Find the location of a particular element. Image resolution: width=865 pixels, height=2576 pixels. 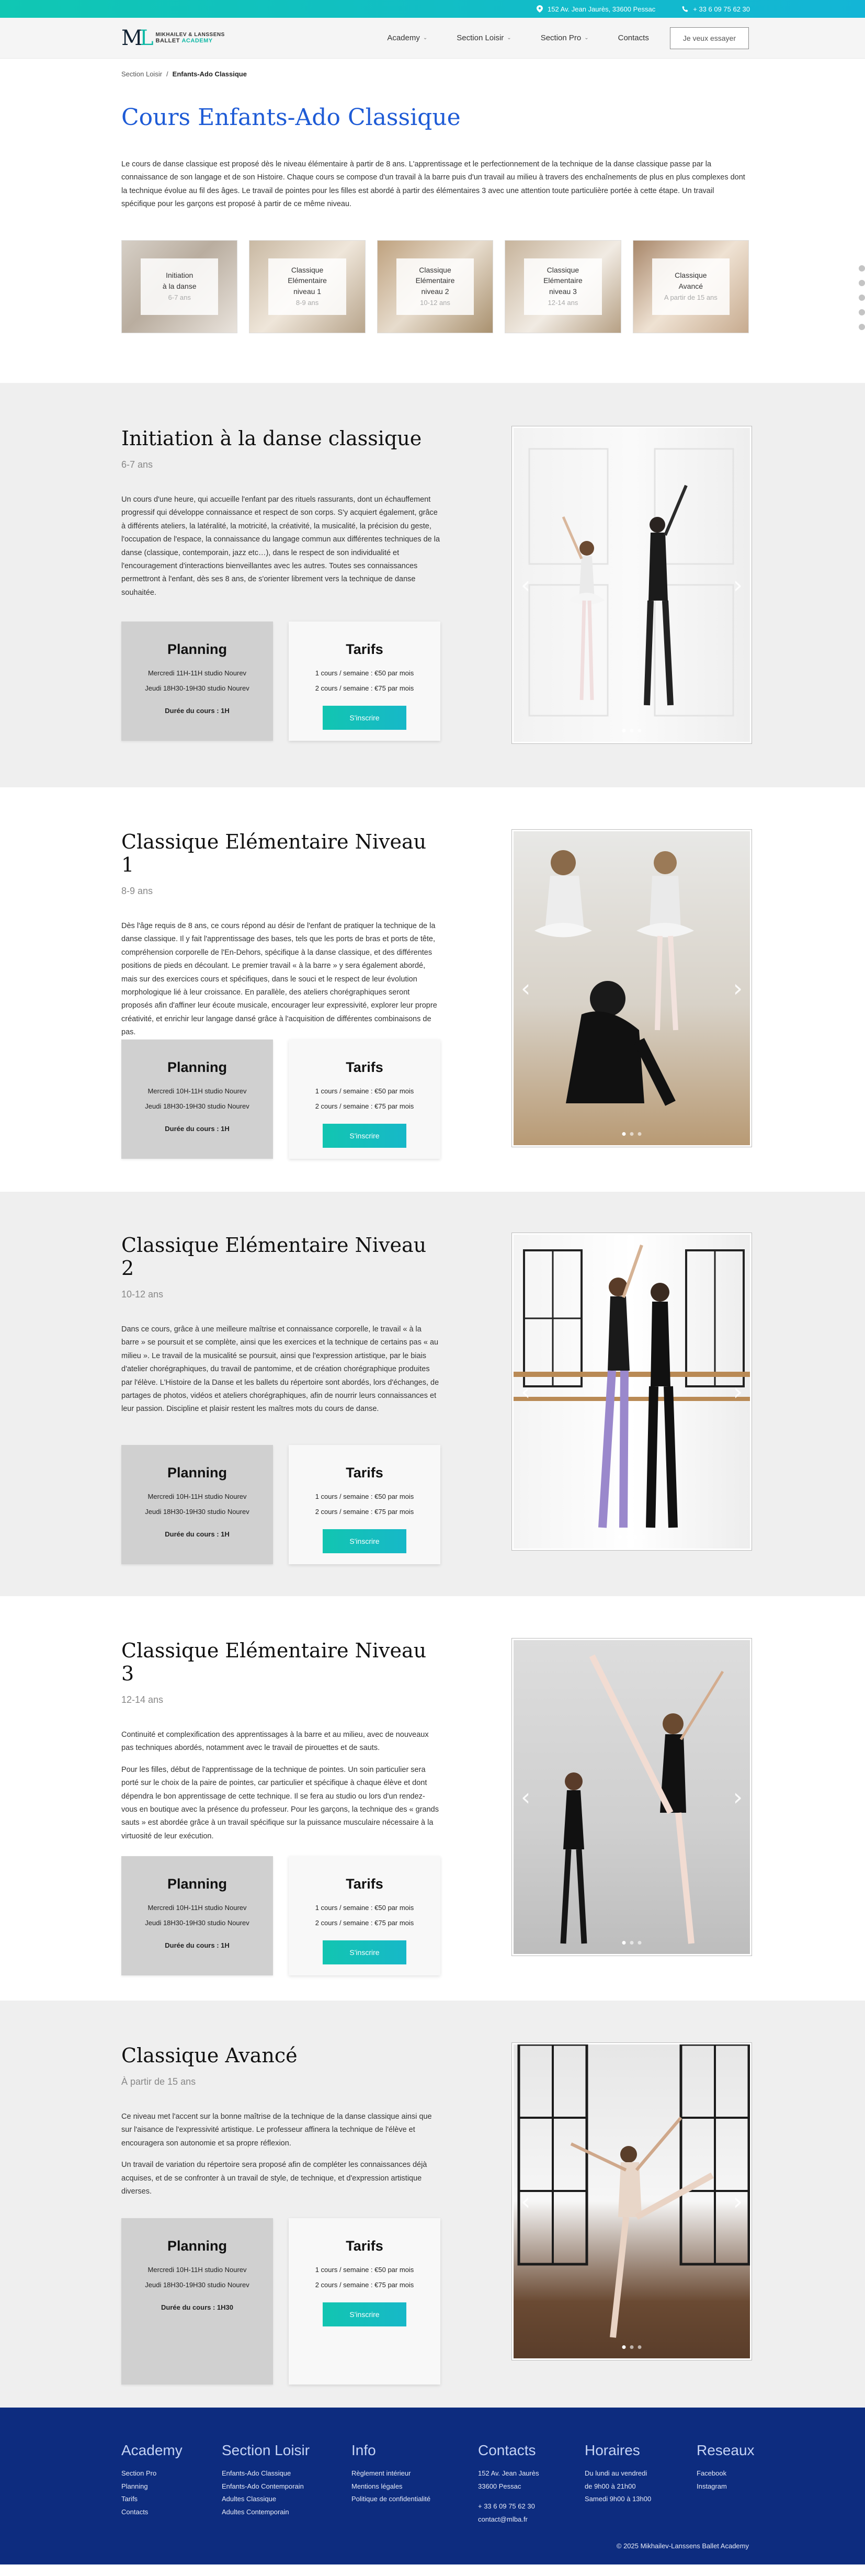

level-card-avance: Classique Avancé A partir de 15 ans is located at coordinates (691, 287).